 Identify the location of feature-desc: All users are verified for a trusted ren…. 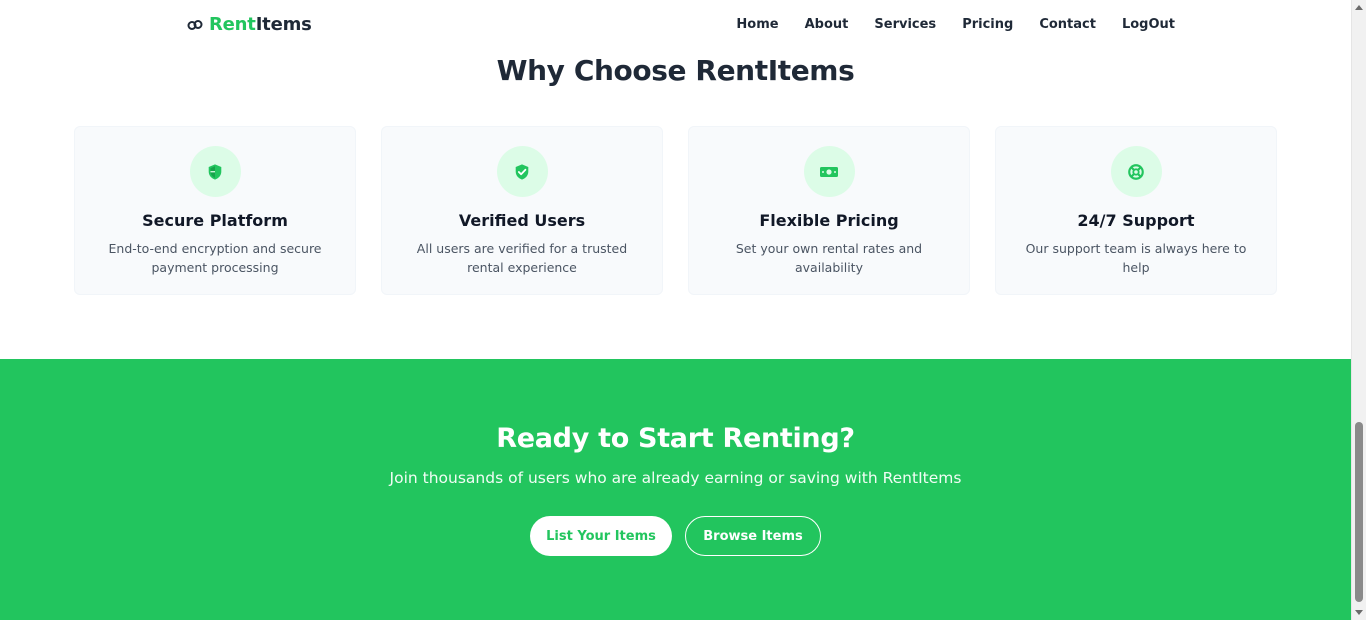
(522, 258).